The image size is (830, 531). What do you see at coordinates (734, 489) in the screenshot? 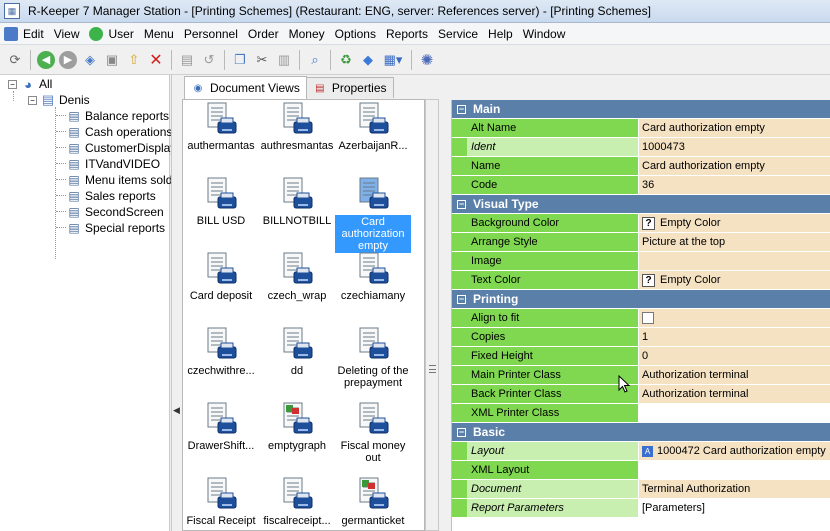
I see `property-value: Terminal Authorization` at bounding box center [734, 489].